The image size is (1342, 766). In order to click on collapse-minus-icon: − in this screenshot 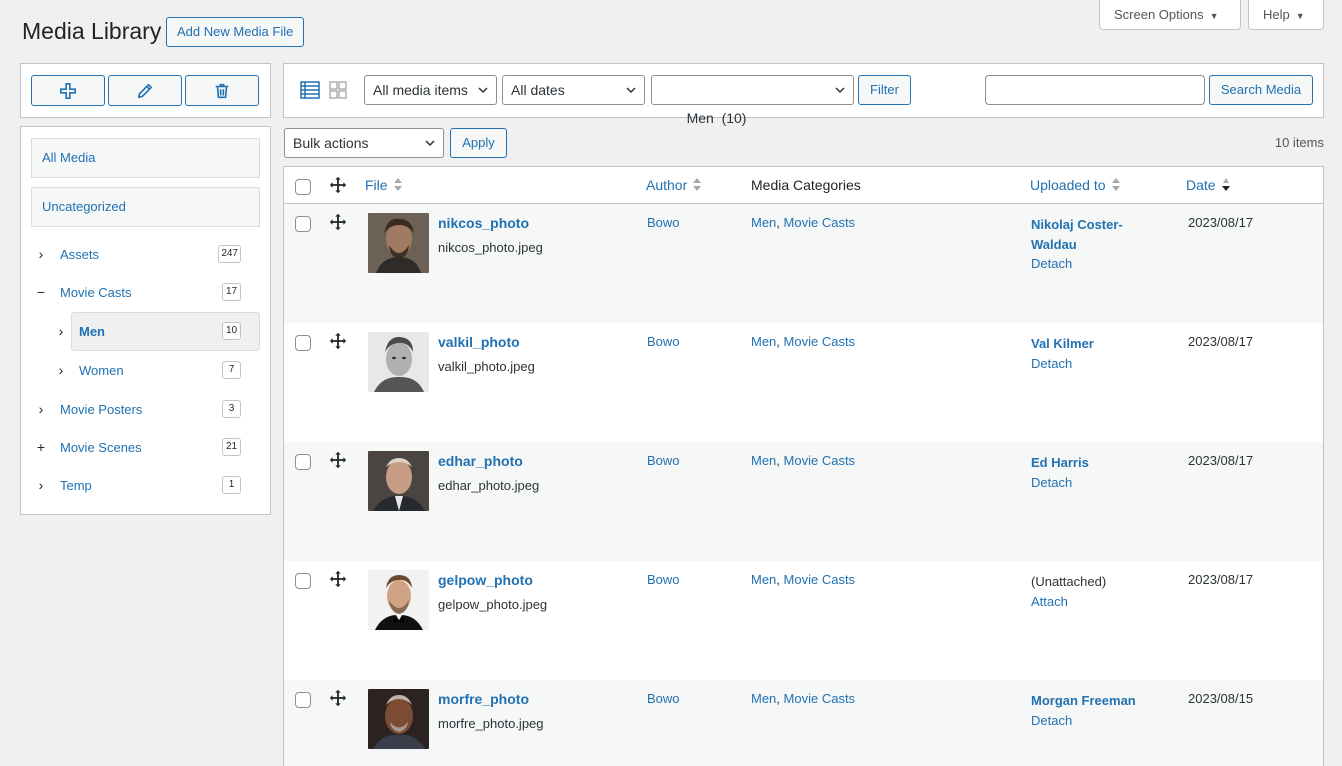, I will do `click(41, 292)`.